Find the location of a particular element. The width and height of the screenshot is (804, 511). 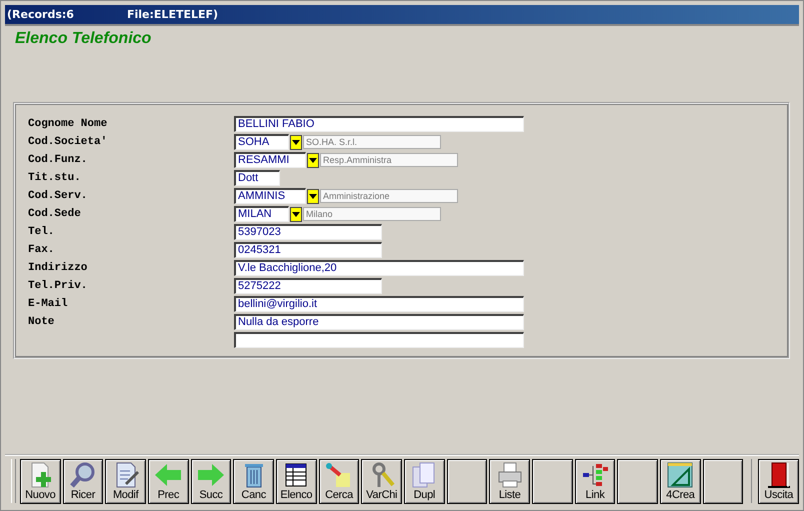

records-count: (Records:6 is located at coordinates (40, 14).